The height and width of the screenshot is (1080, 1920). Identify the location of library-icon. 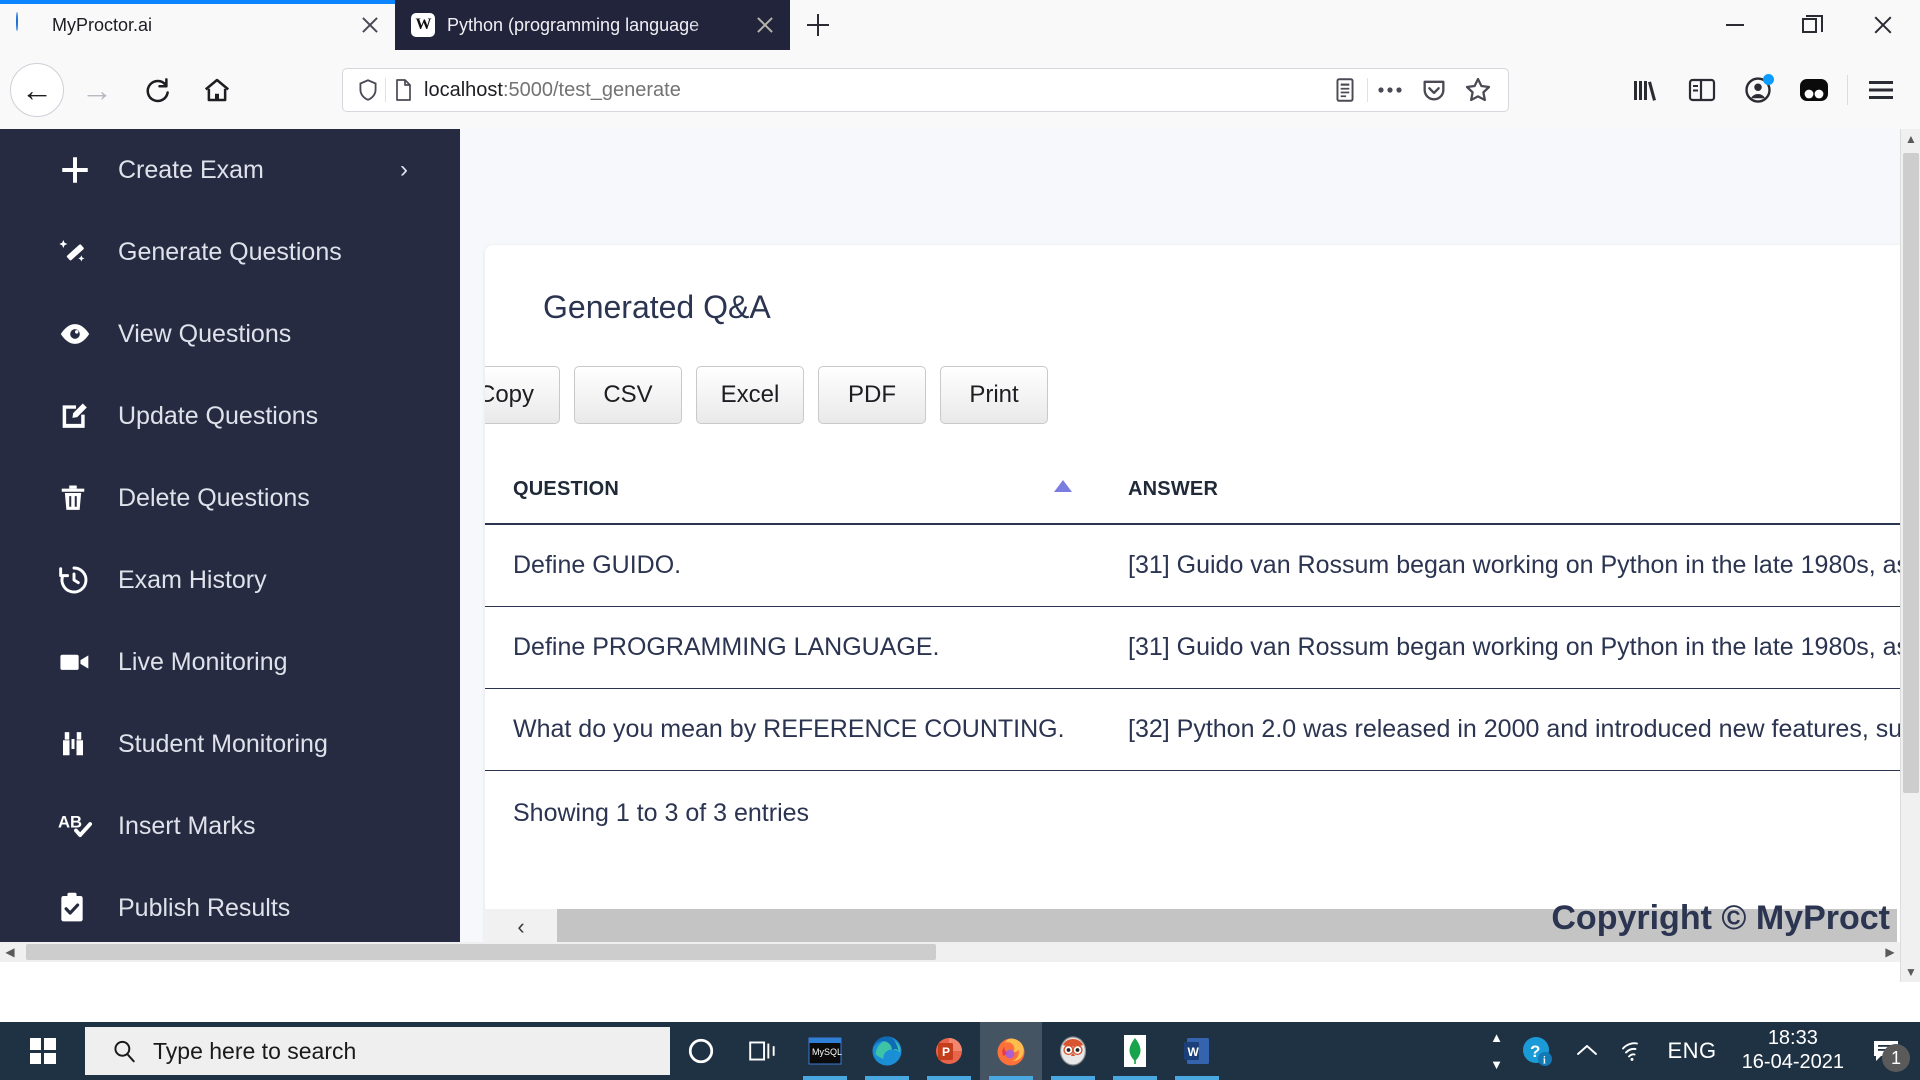
(1646, 90).